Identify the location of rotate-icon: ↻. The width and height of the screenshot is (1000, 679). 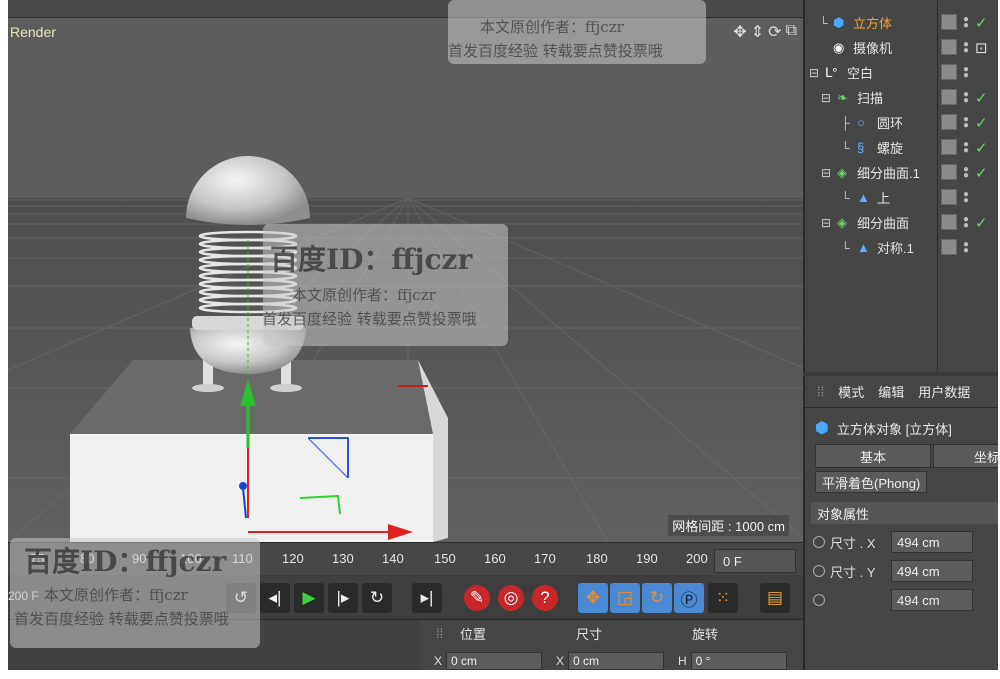
(657, 597).